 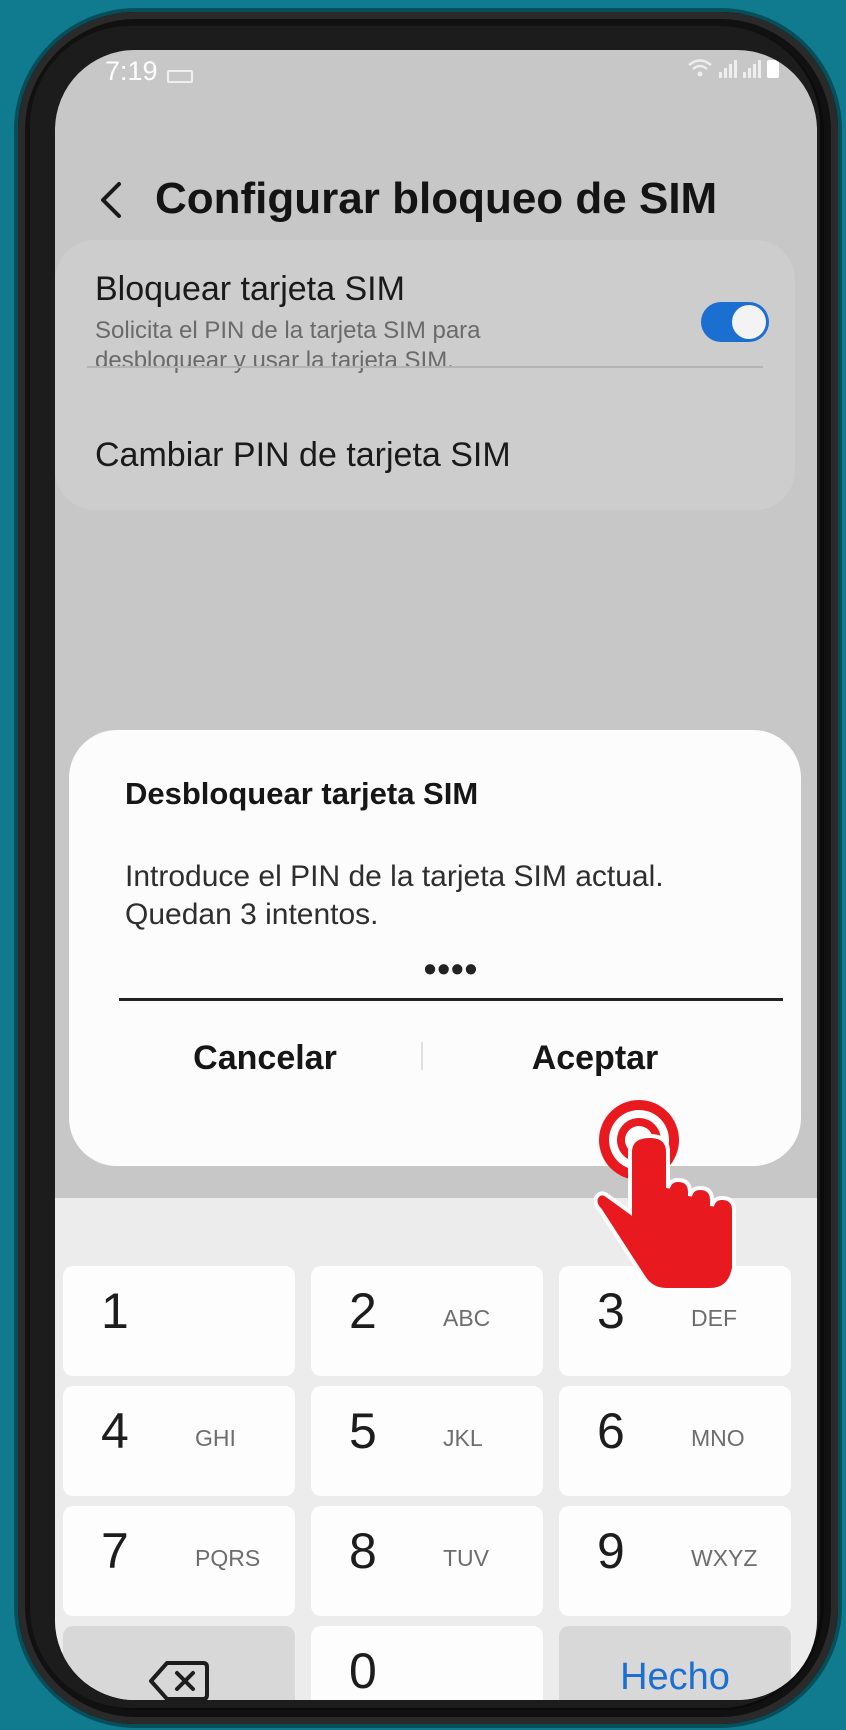 I want to click on backspace-key, so click(x=179, y=1663).